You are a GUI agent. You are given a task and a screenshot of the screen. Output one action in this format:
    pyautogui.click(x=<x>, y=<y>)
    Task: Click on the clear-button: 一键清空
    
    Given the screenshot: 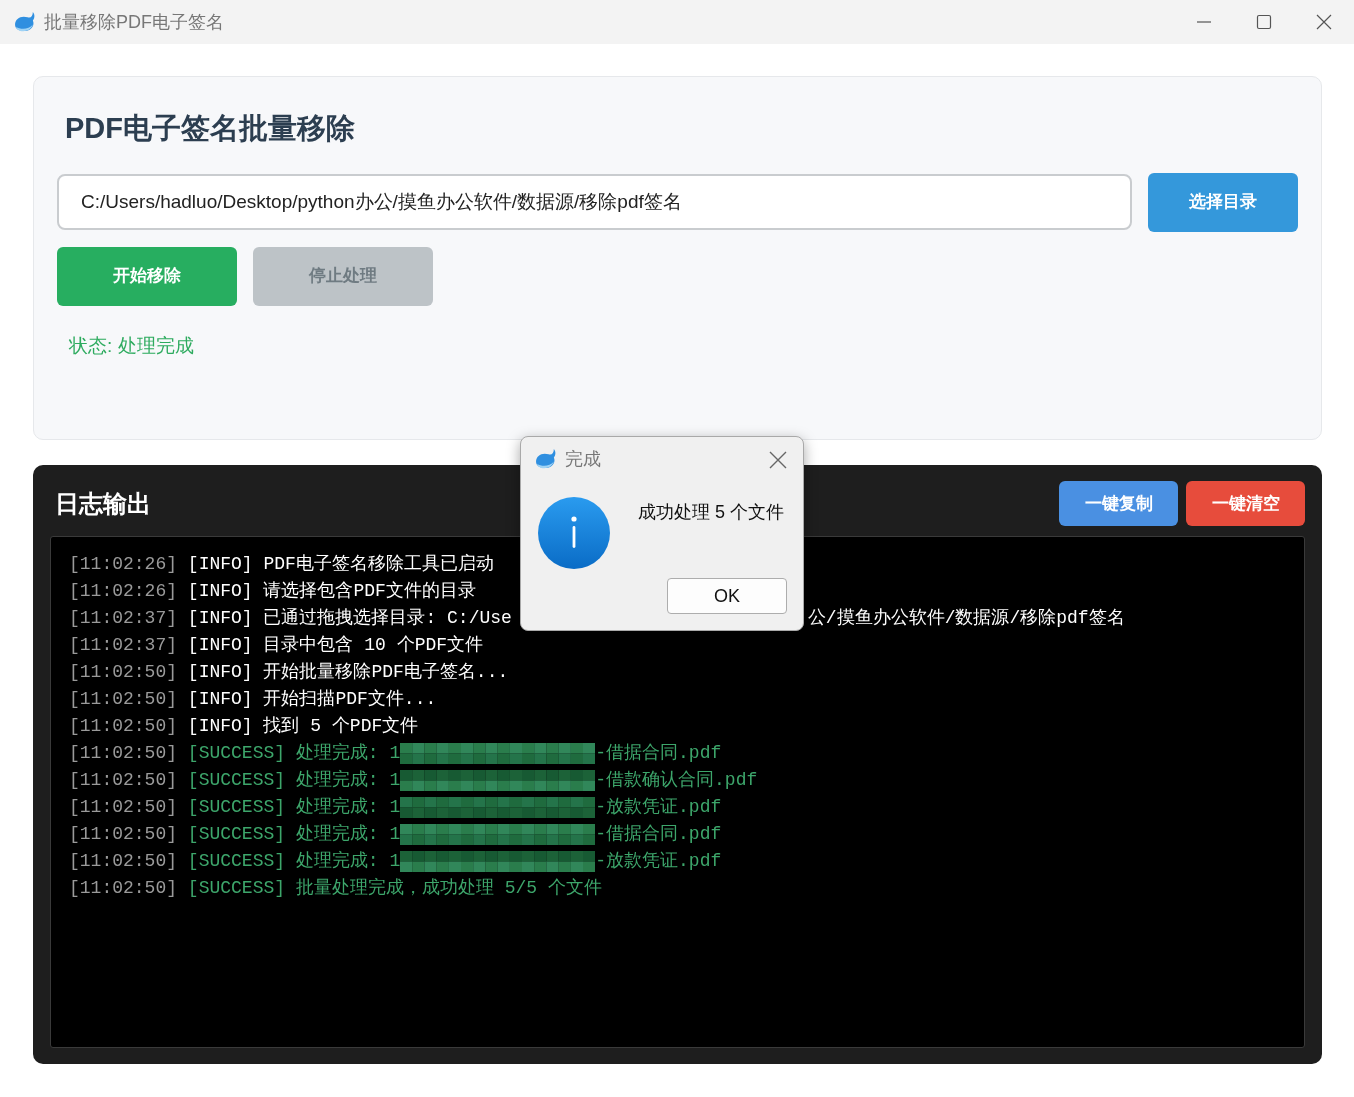 What is the action you would take?
    pyautogui.click(x=1245, y=503)
    